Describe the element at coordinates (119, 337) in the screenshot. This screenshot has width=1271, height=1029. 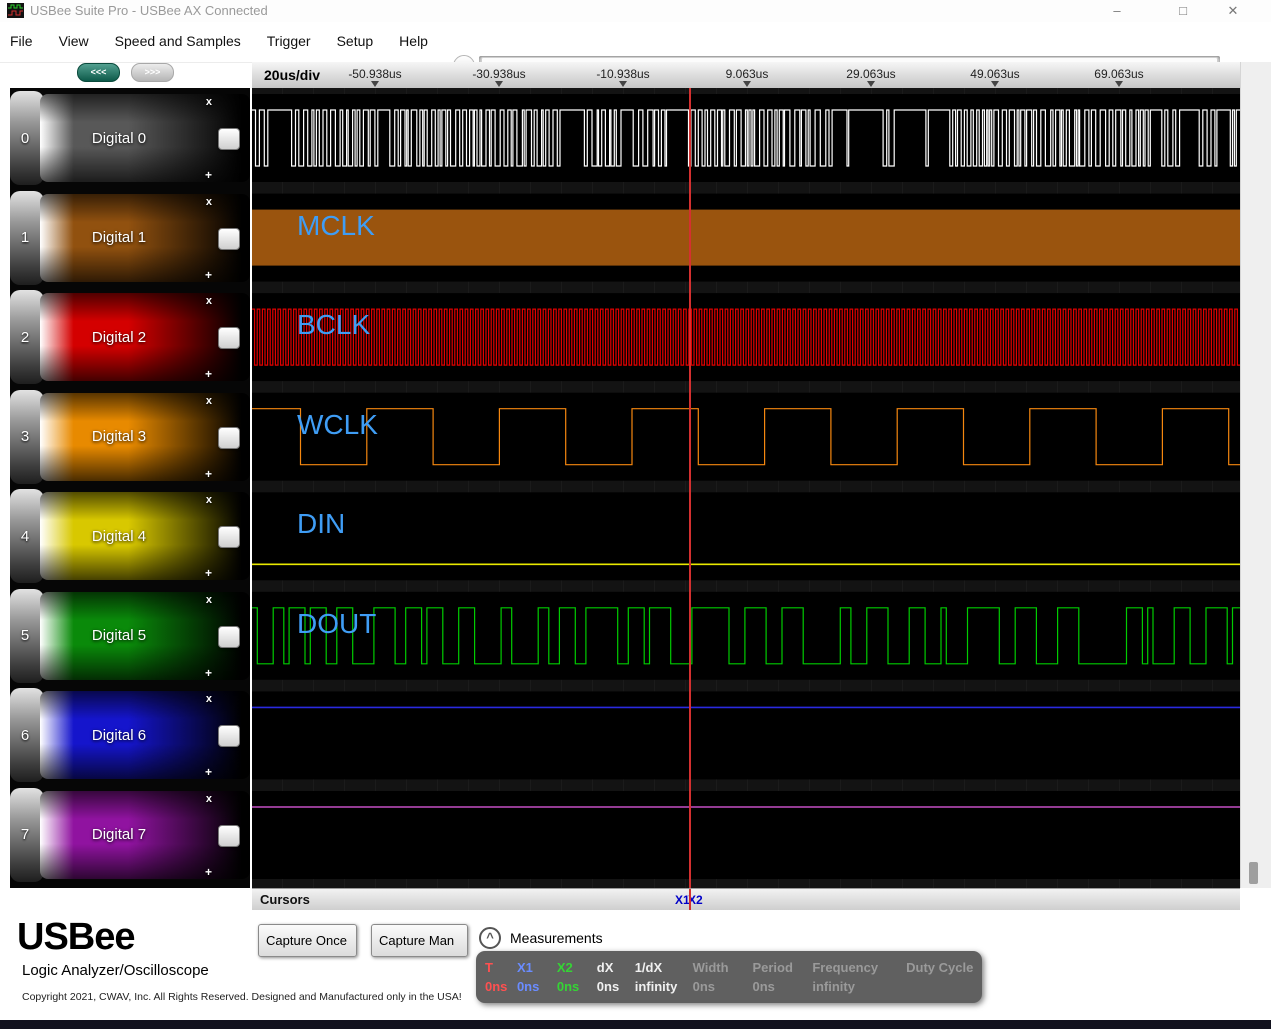
I see `channel-label: Digital 2` at that location.